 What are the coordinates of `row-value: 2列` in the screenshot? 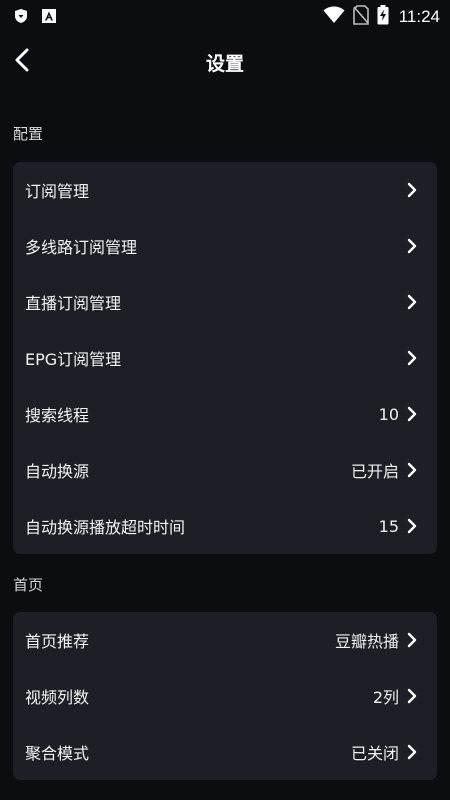 It's located at (385, 697).